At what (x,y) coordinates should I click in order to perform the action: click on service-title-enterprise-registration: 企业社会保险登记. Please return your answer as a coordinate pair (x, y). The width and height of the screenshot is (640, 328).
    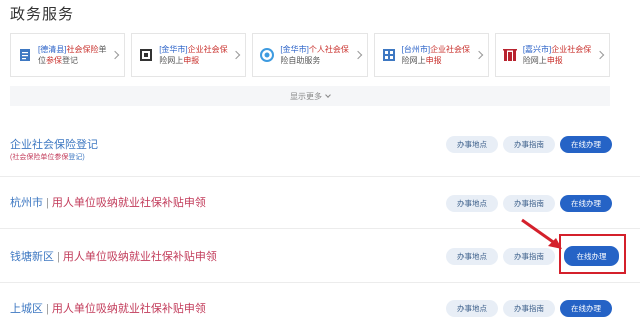
    Looking at the image, I should click on (54, 144).